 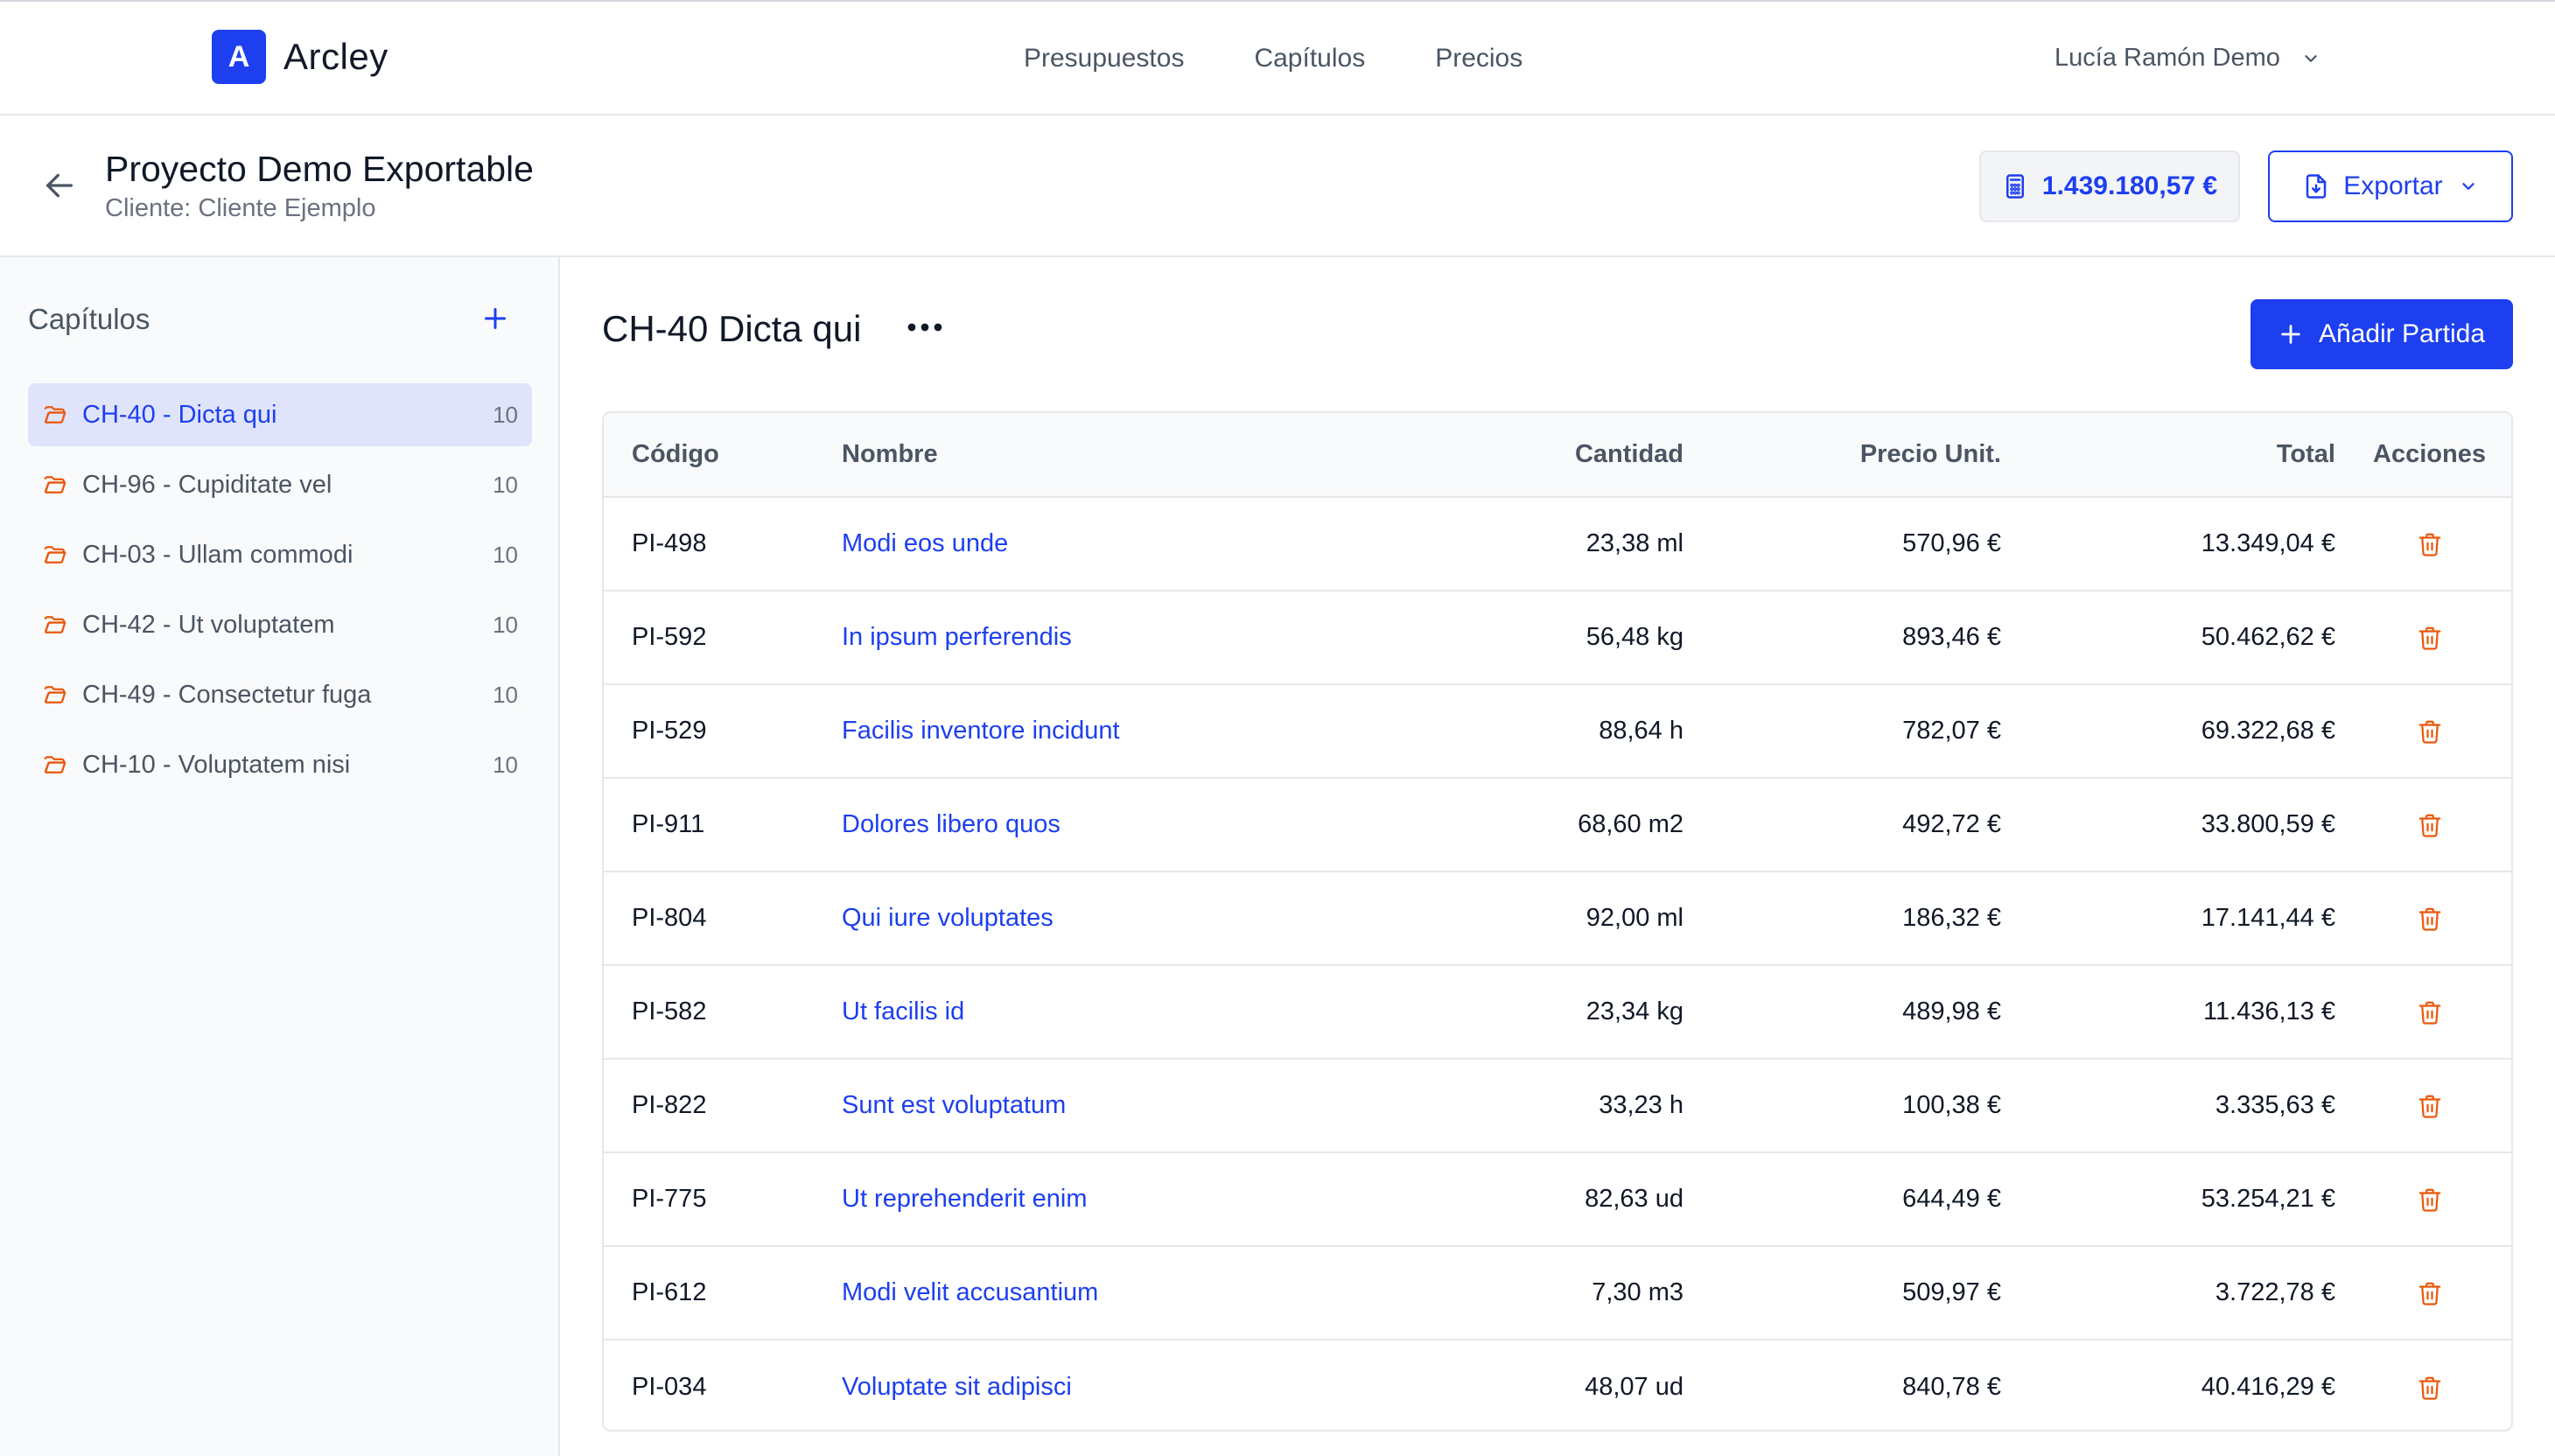 I want to click on col-header-cantidad: Cantidad, so click(x=1502, y=455).